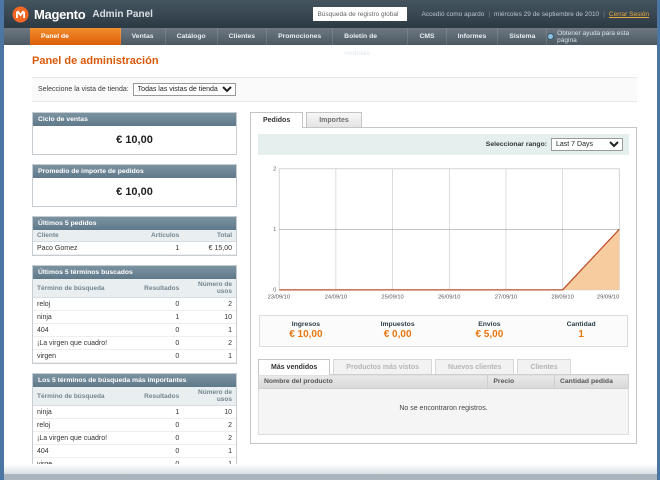 The height and width of the screenshot is (480, 660). I want to click on nav-item: Clientes, so click(243, 36).